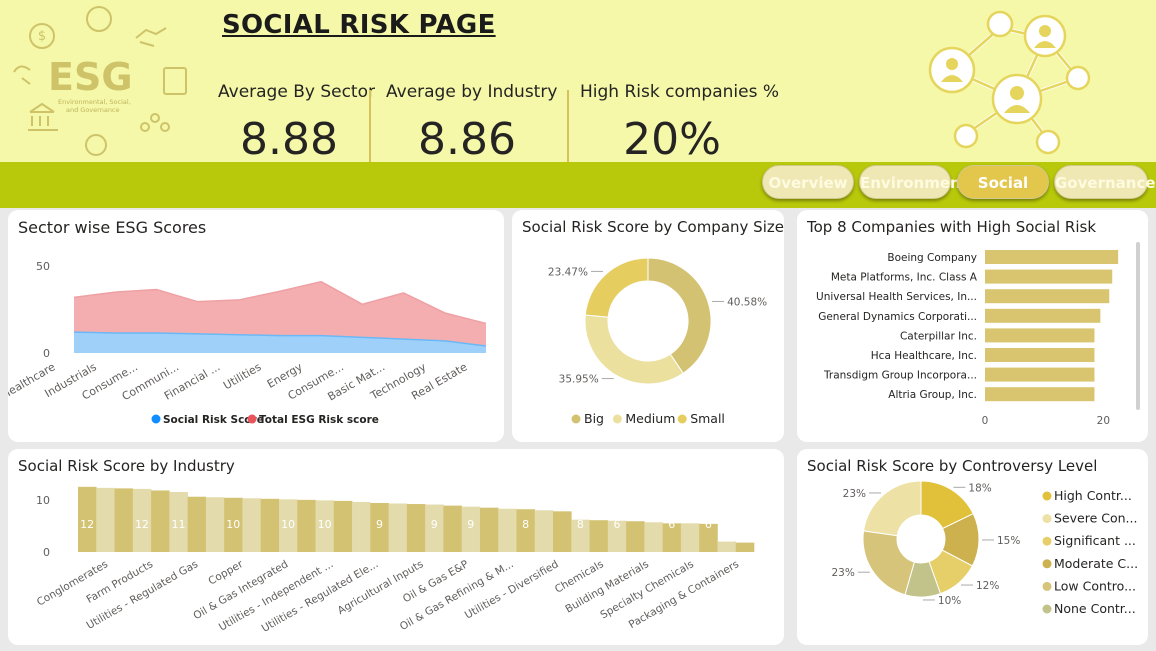  What do you see at coordinates (289, 139) in the screenshot?
I see `kpi-value: 8.88` at bounding box center [289, 139].